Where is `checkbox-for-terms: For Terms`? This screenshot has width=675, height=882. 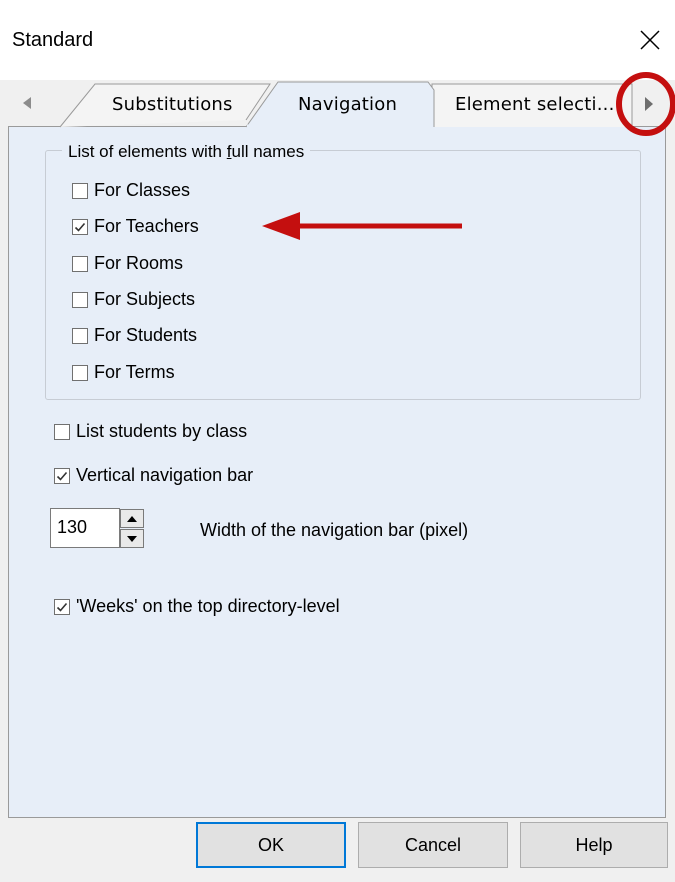 checkbox-for-terms: For Terms is located at coordinates (123, 372).